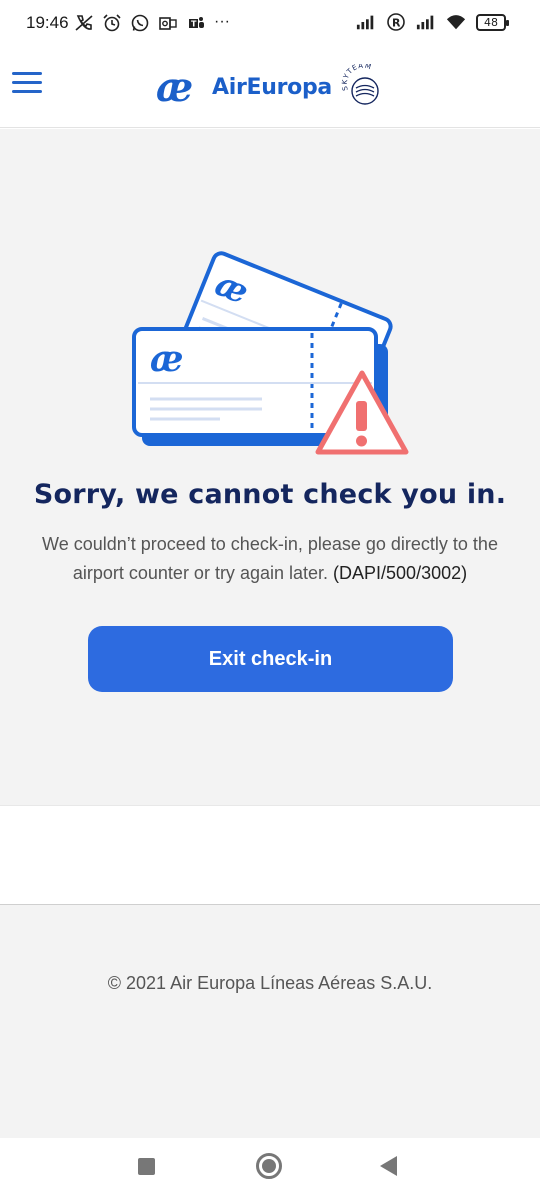 This screenshot has height=1200, width=540. I want to click on registered-icon: R, so click(396, 22).